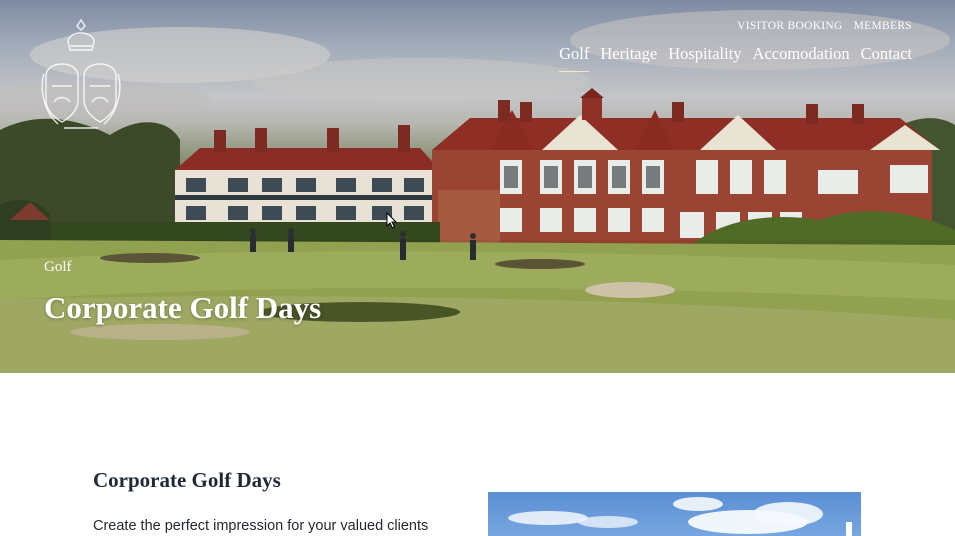  Describe the element at coordinates (674, 514) in the screenshot. I see `golf-course-photo` at that location.